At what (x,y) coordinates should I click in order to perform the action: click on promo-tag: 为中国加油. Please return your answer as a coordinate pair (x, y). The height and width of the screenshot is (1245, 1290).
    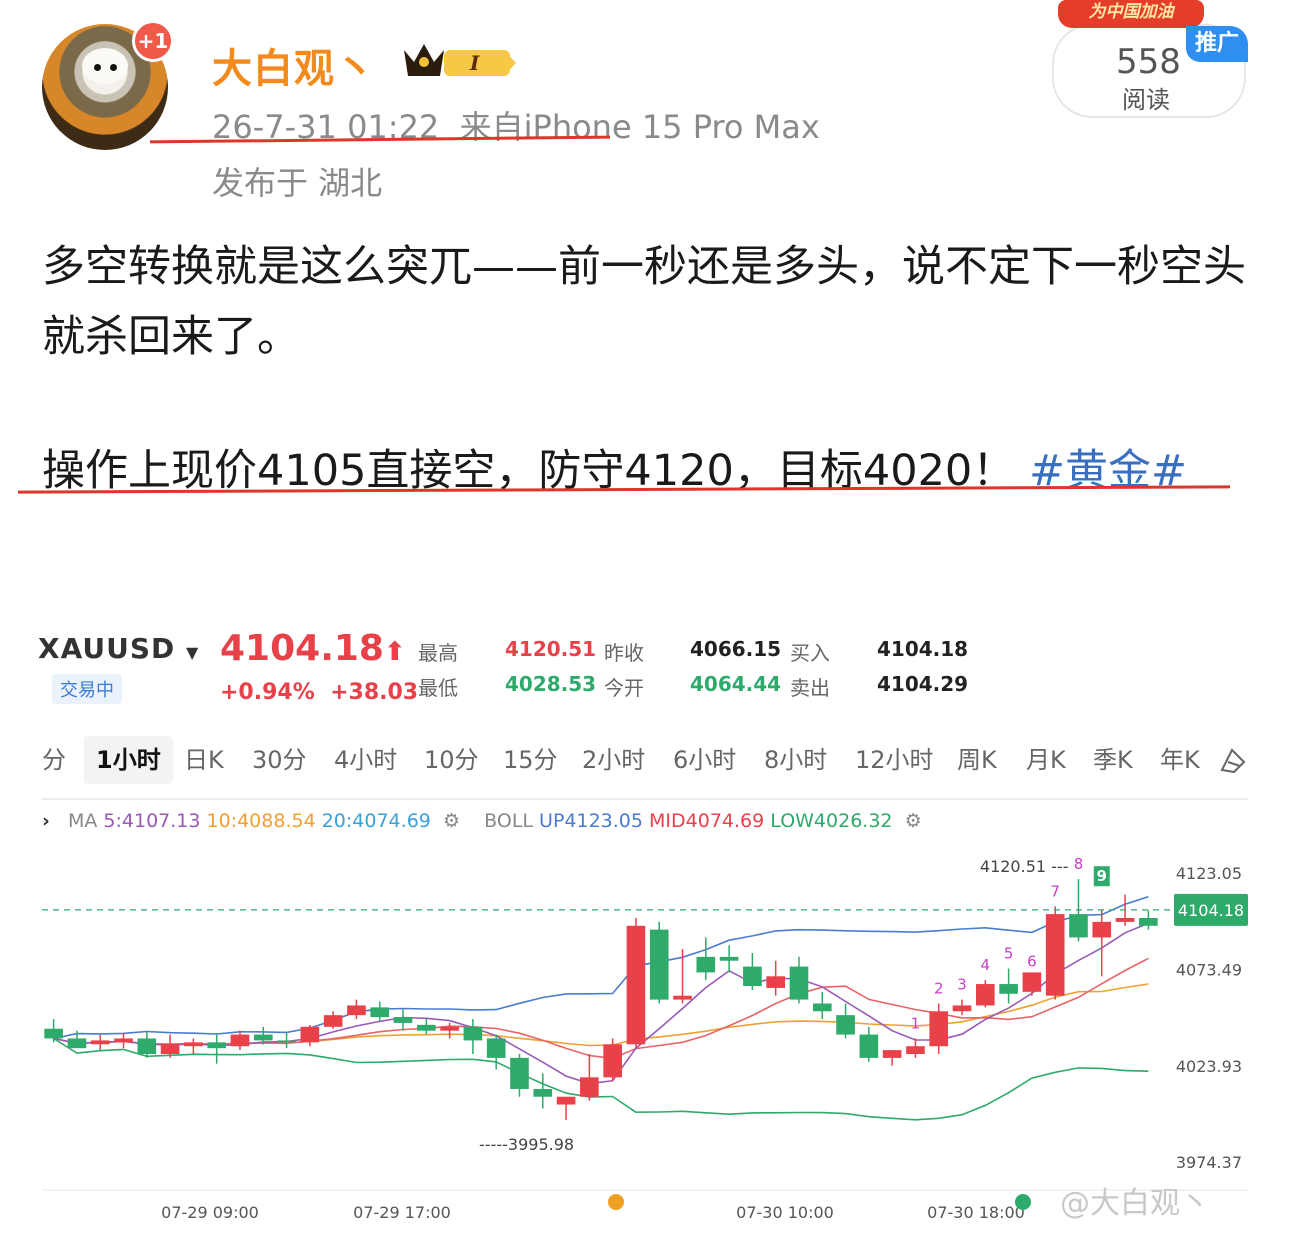
    Looking at the image, I should click on (1131, 14).